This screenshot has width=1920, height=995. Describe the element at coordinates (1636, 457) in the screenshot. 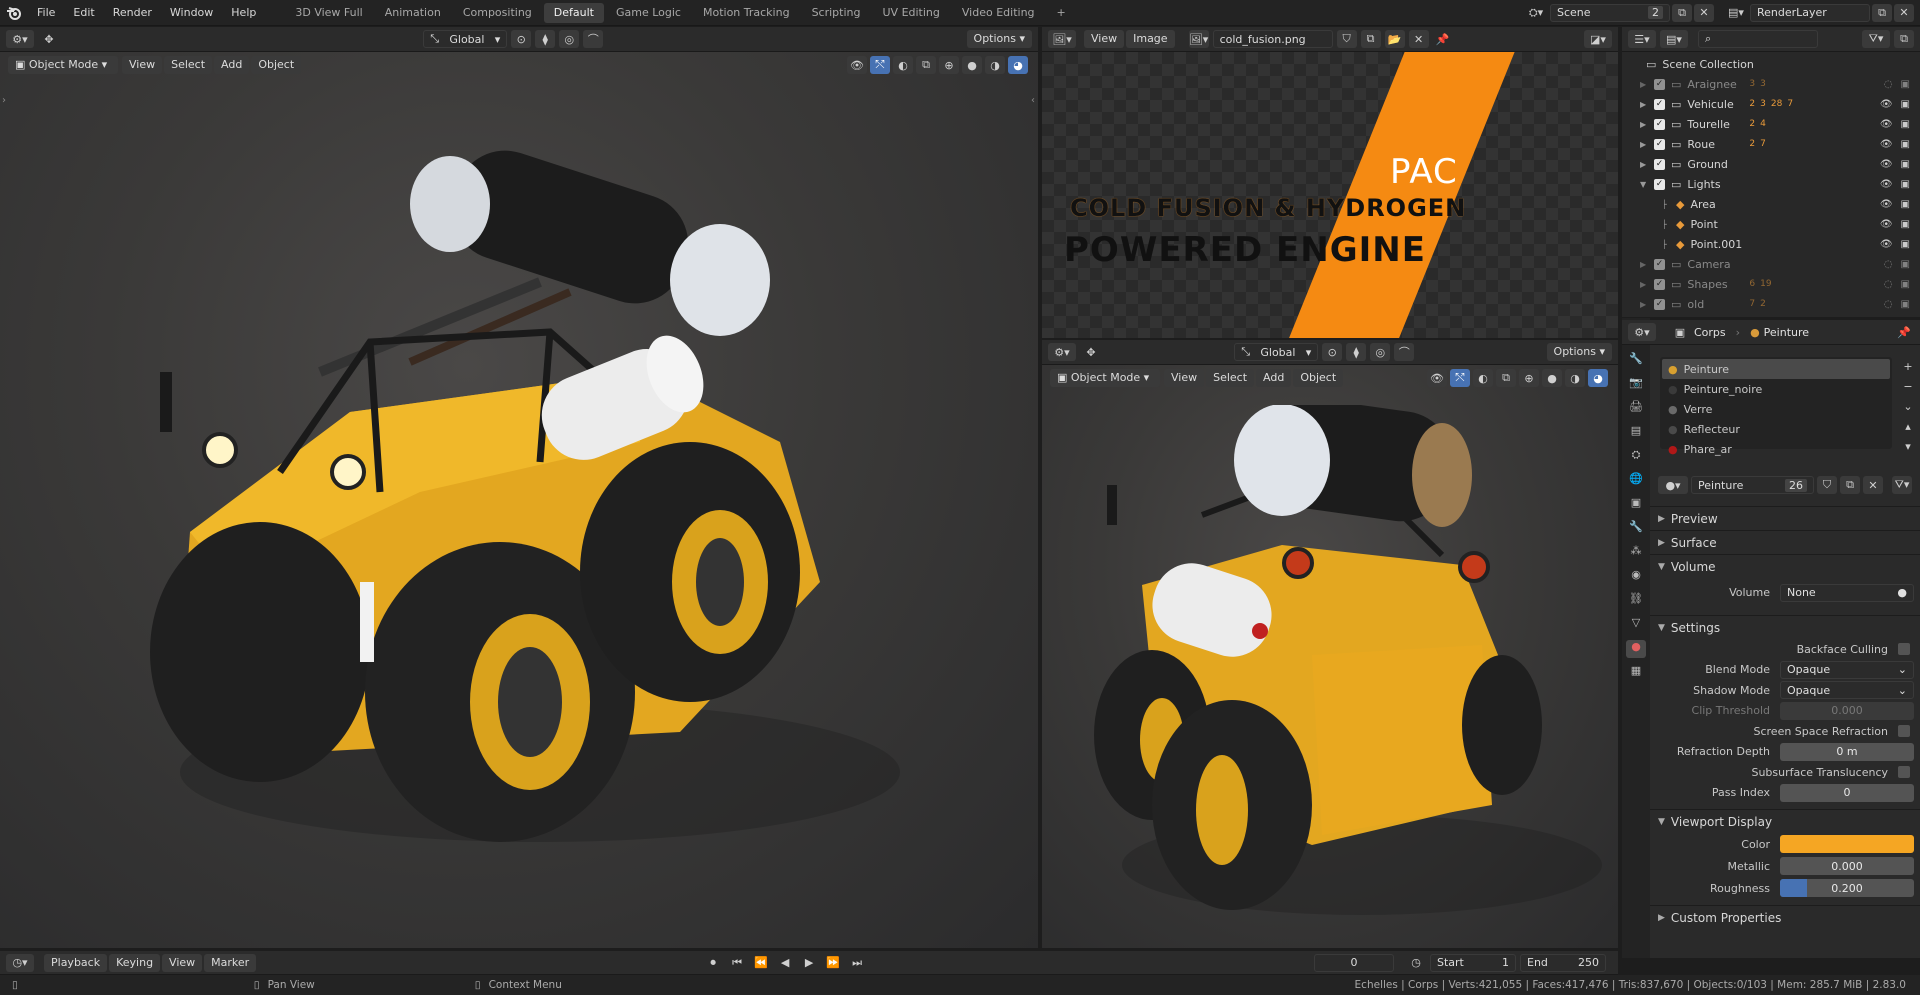

I see `scene-icon: ⛭` at that location.